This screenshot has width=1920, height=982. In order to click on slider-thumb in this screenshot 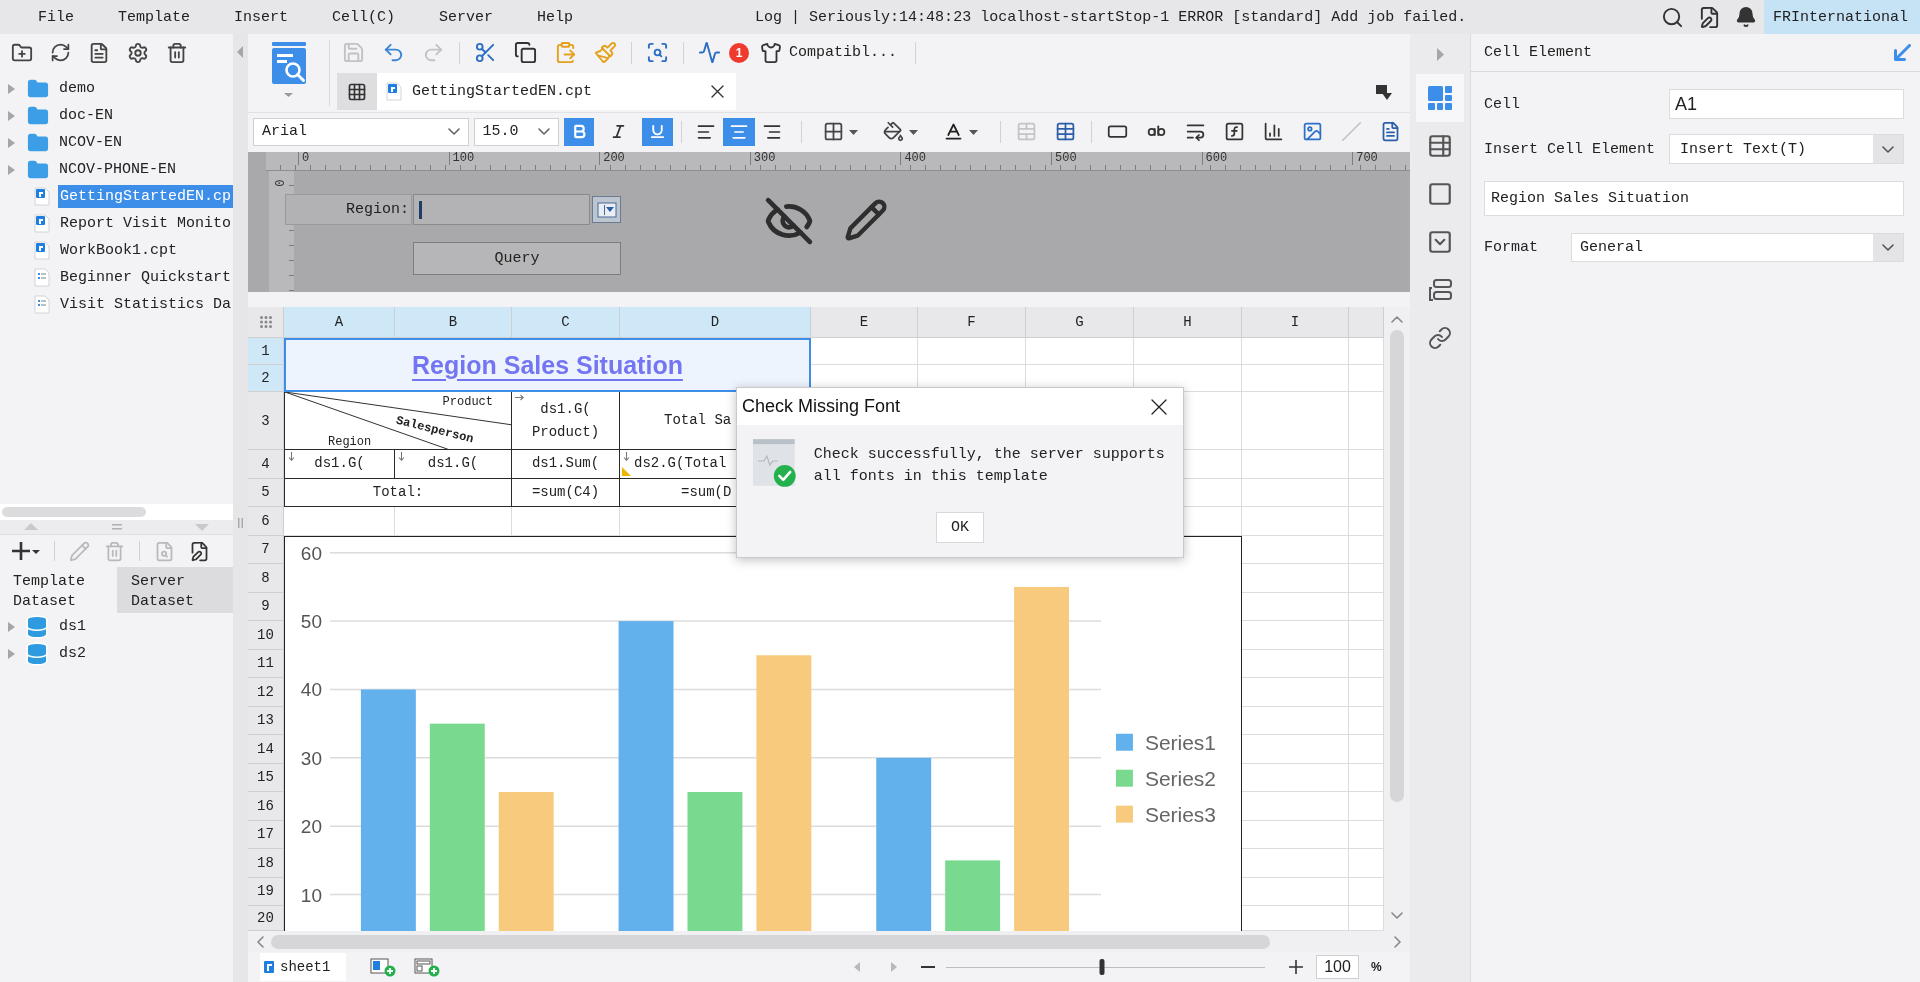, I will do `click(1102, 967)`.